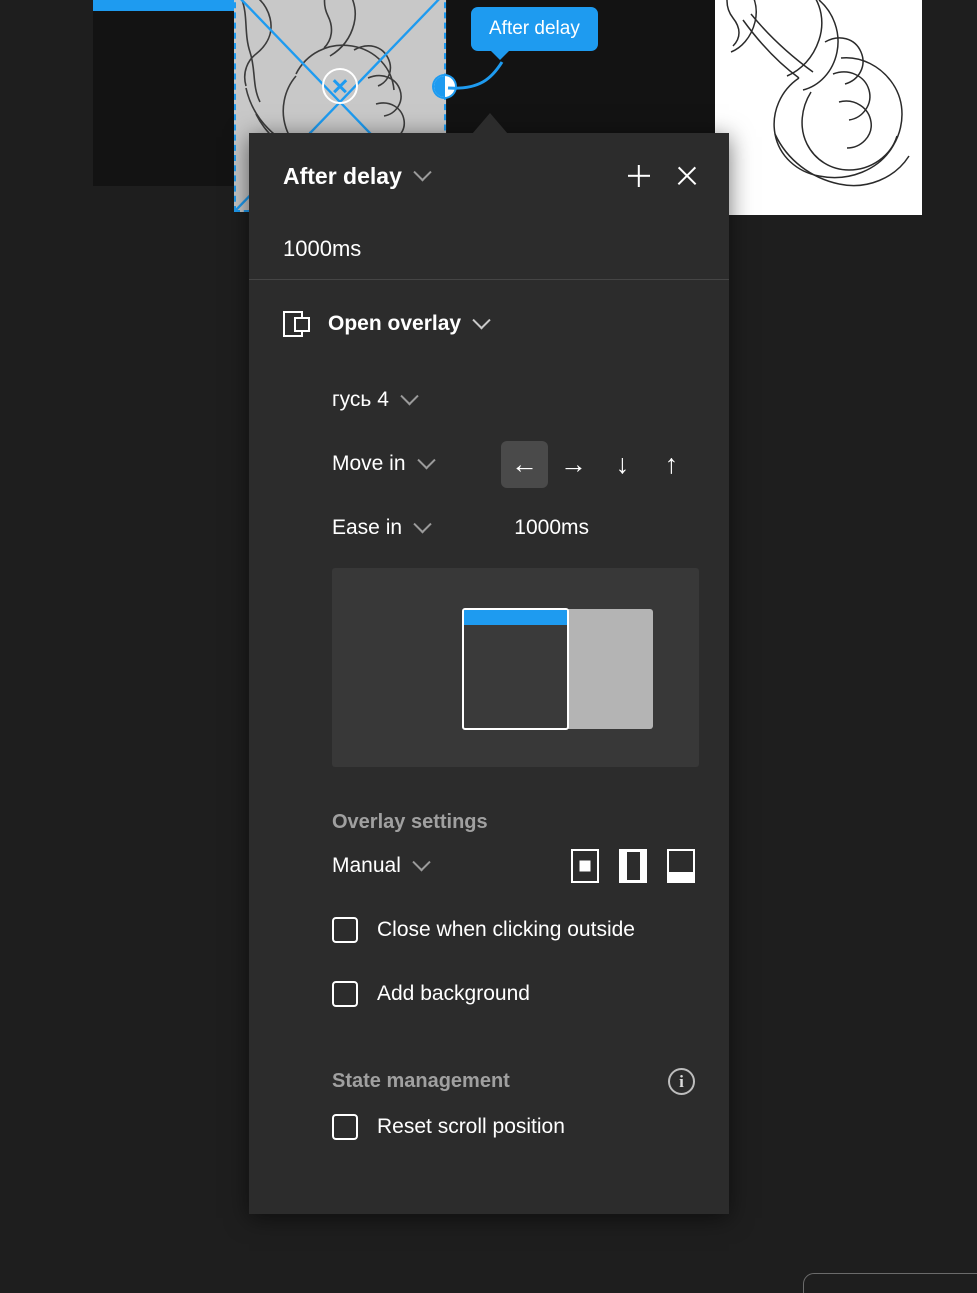 The height and width of the screenshot is (1293, 977). Describe the element at coordinates (421, 1081) in the screenshot. I see `state-management-label: State management` at that location.